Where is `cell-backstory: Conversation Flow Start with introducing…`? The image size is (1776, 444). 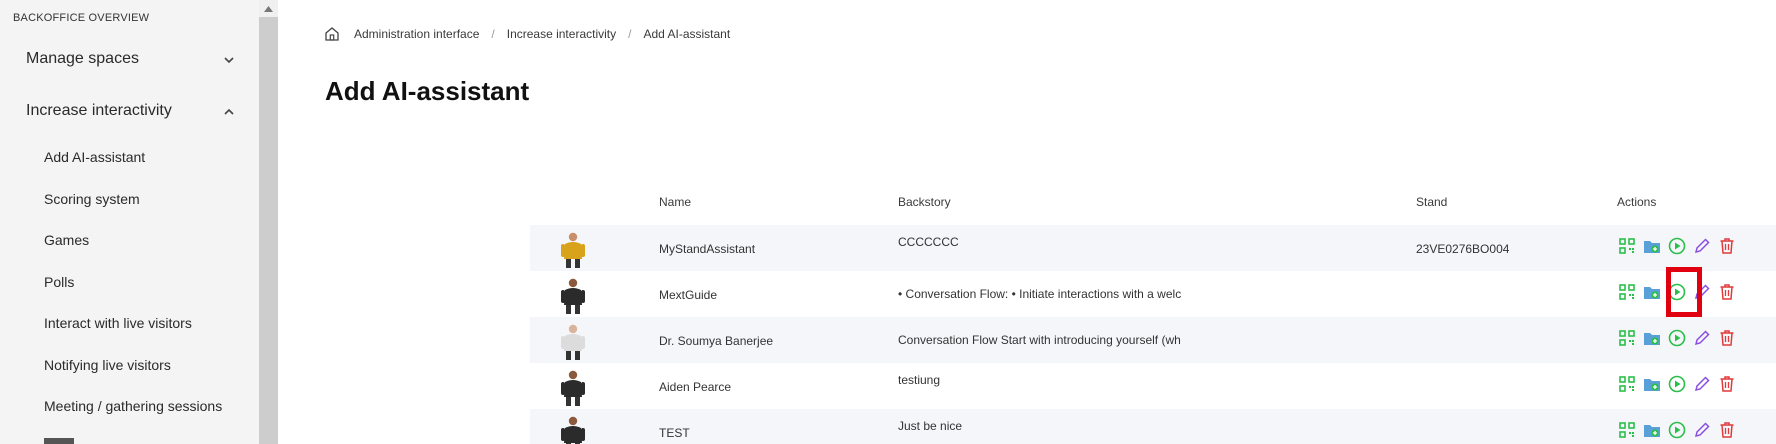 cell-backstory: Conversation Flow Start with introducing… is located at coordinates (1039, 340).